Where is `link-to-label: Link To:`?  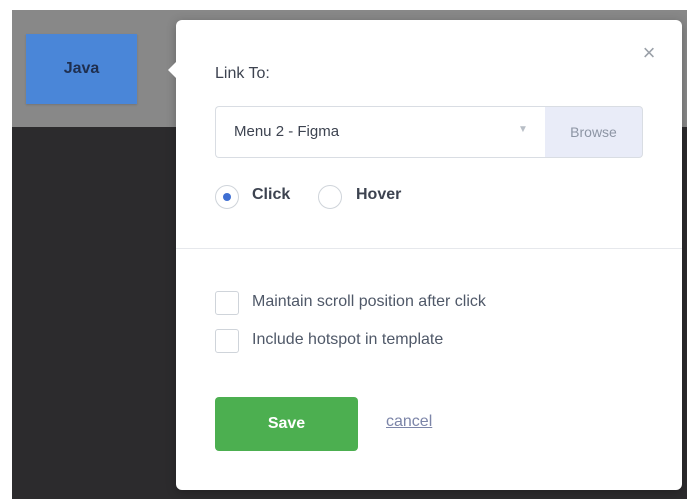
link-to-label: Link To: is located at coordinates (242, 73).